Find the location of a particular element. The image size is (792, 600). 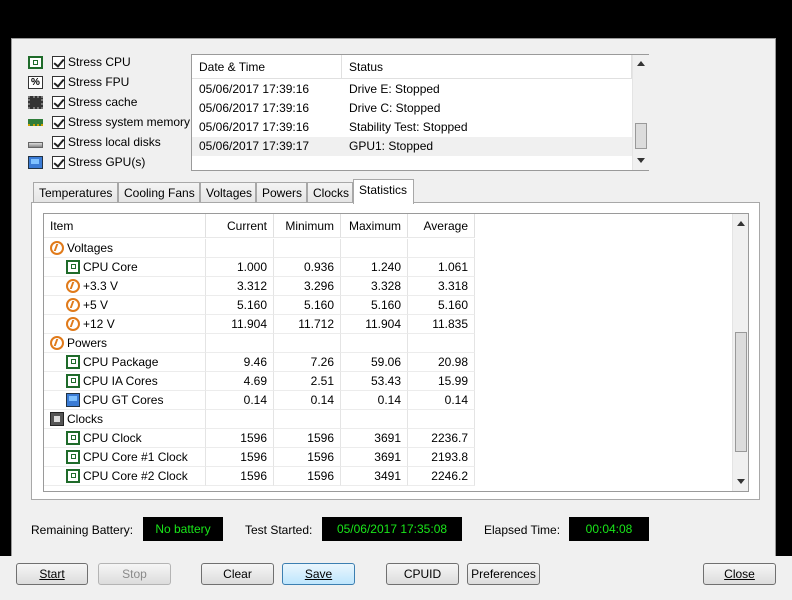

stats-item-label: CPU Core is located at coordinates (110, 267).